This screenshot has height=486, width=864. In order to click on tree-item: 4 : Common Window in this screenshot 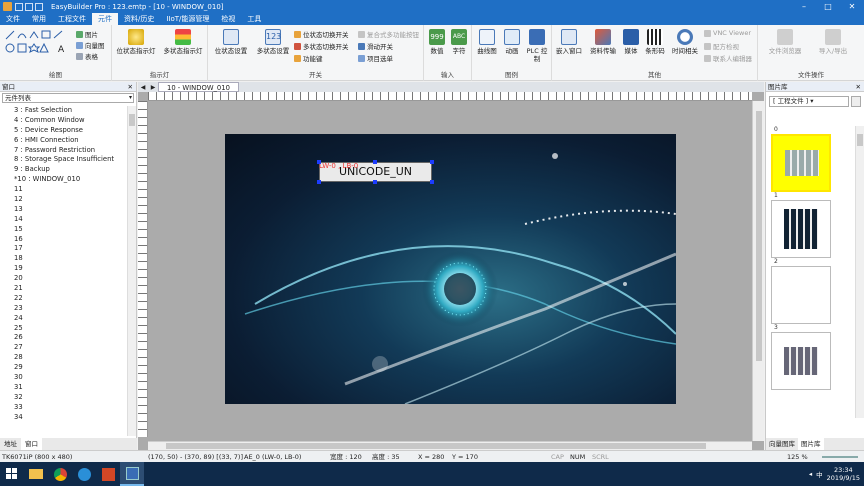, I will do `click(62, 121)`.